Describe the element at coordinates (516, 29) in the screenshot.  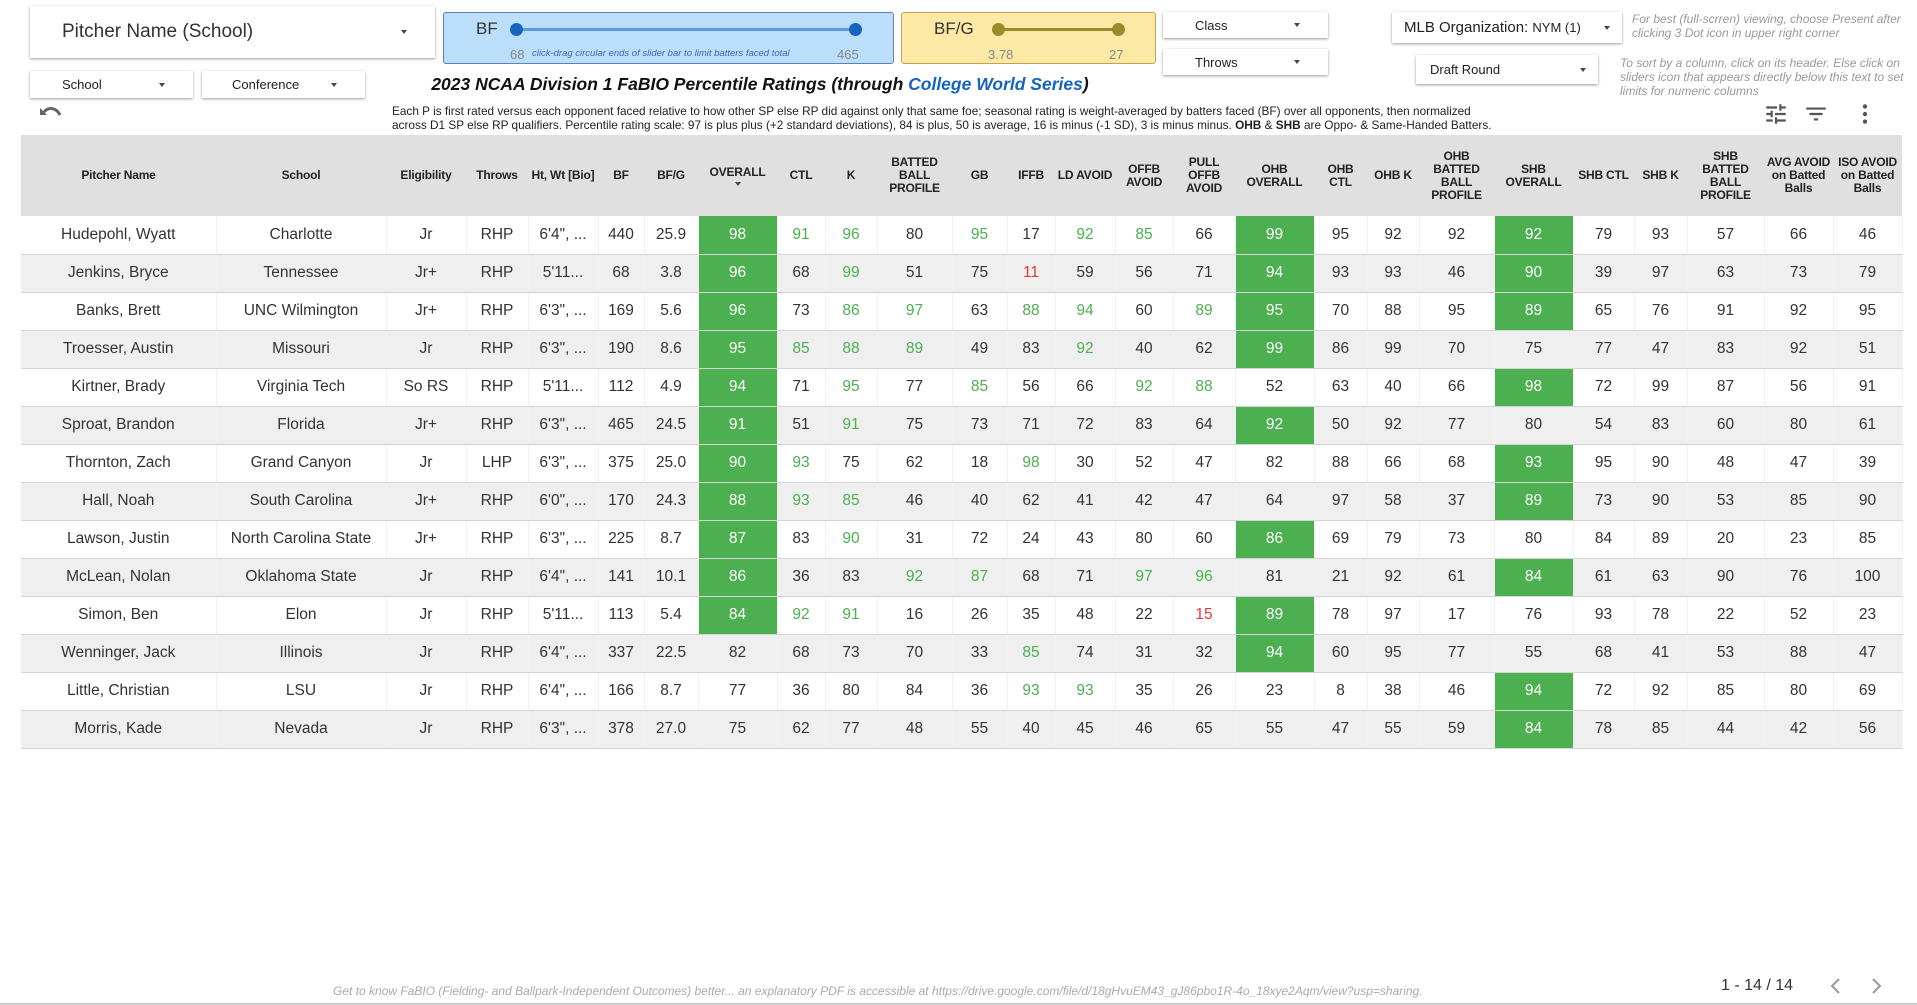
I see `bf-slider-min-handle` at that location.